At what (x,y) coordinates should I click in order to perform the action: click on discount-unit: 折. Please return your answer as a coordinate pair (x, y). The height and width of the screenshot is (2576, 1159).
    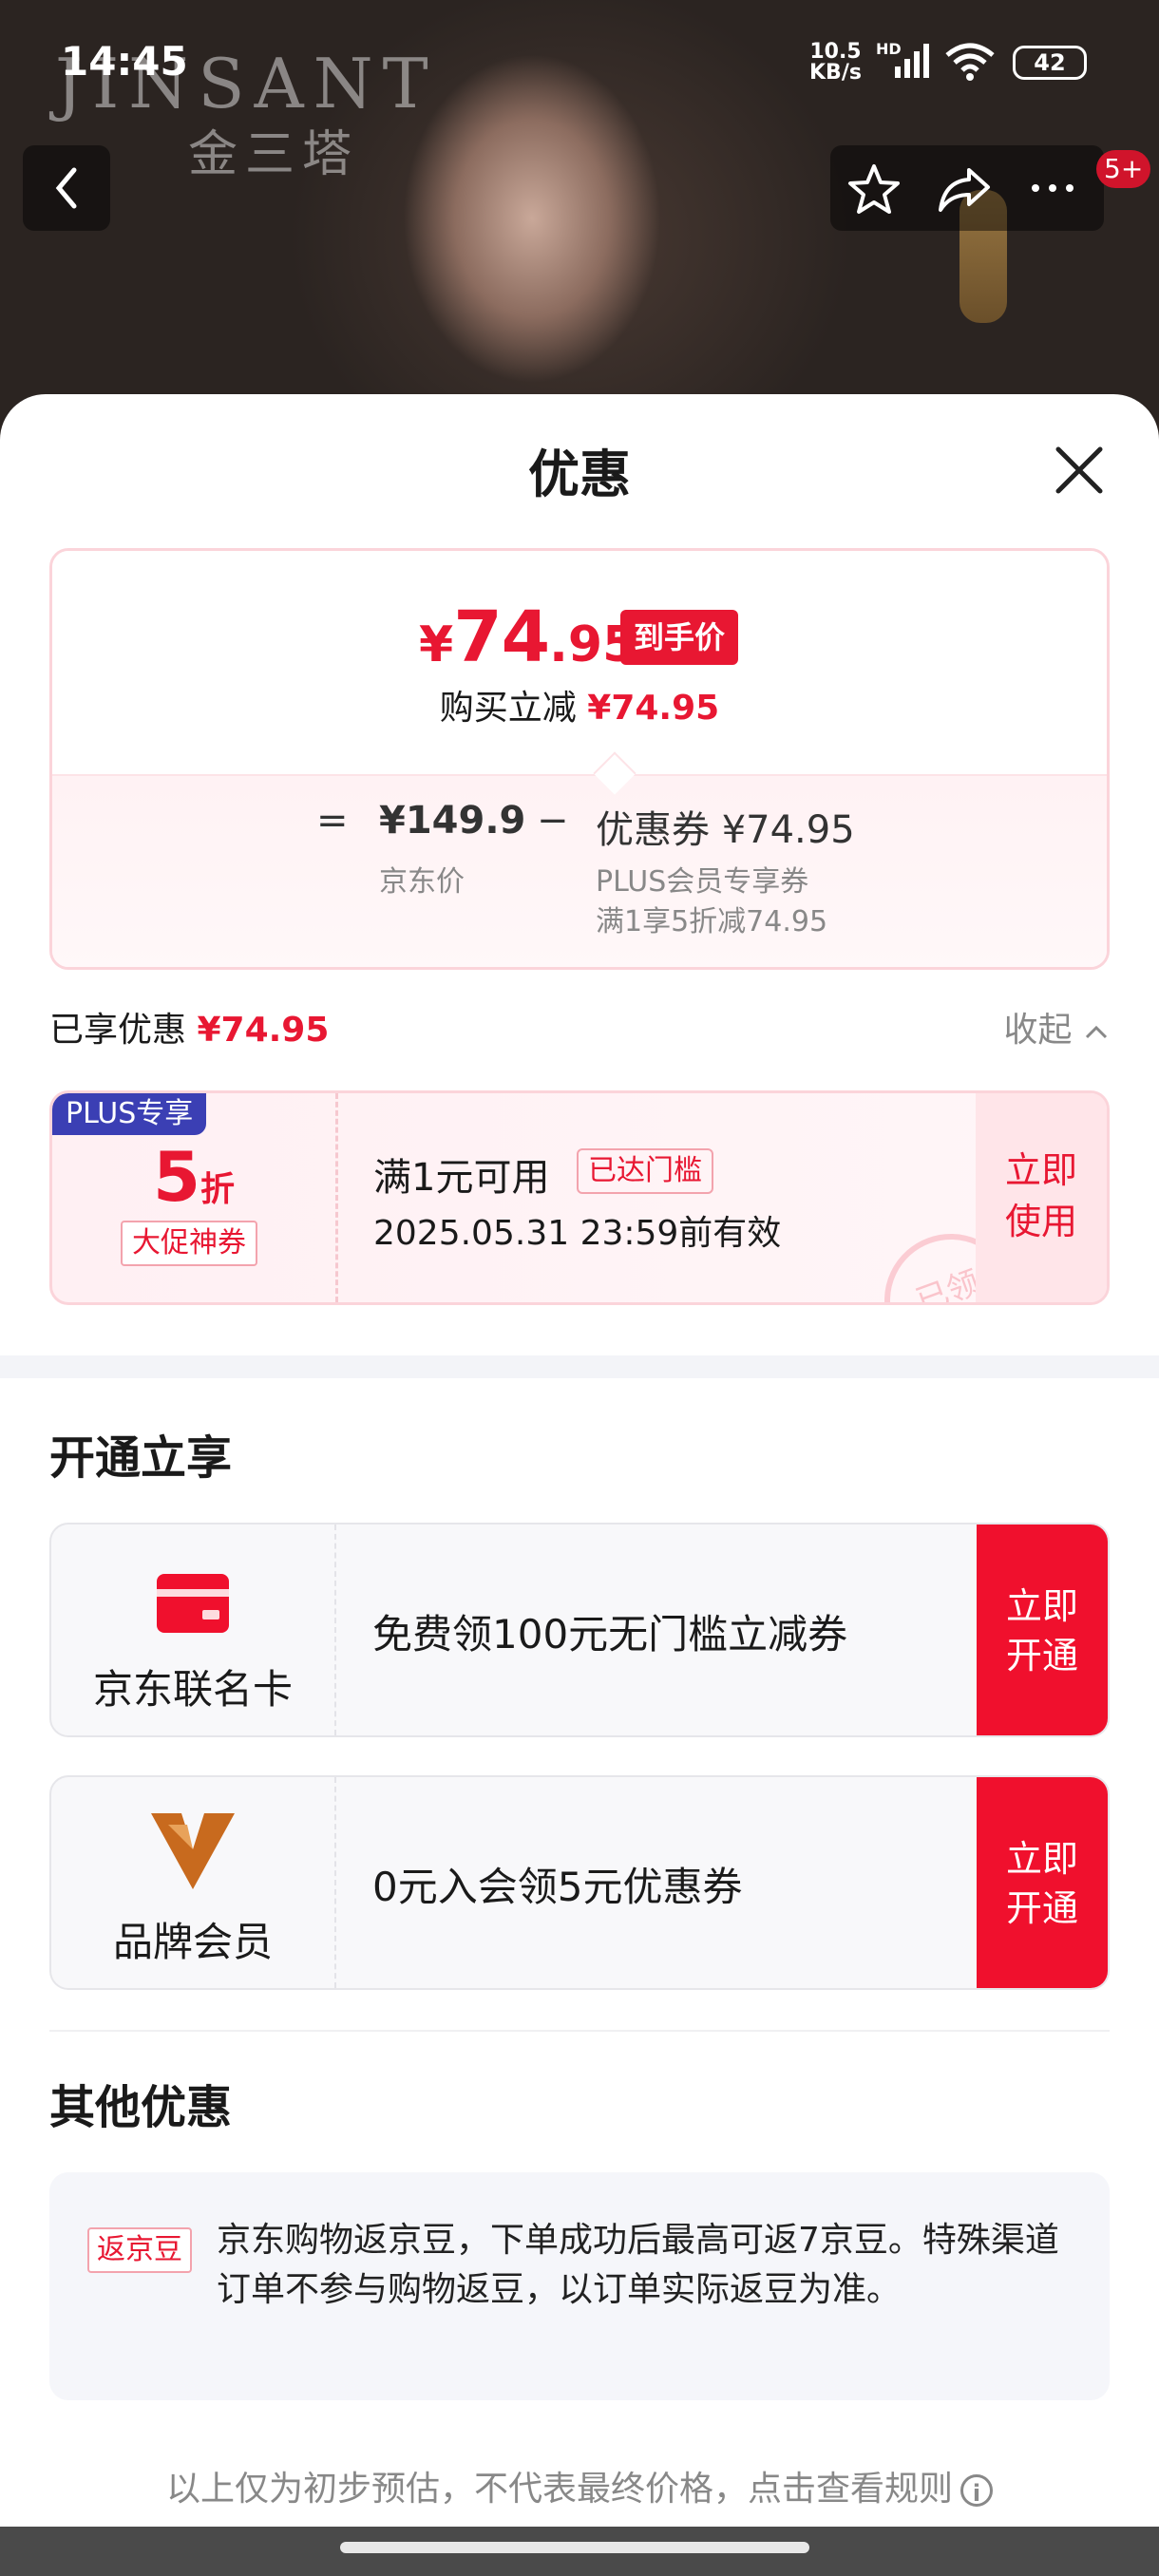
    Looking at the image, I should click on (218, 1189).